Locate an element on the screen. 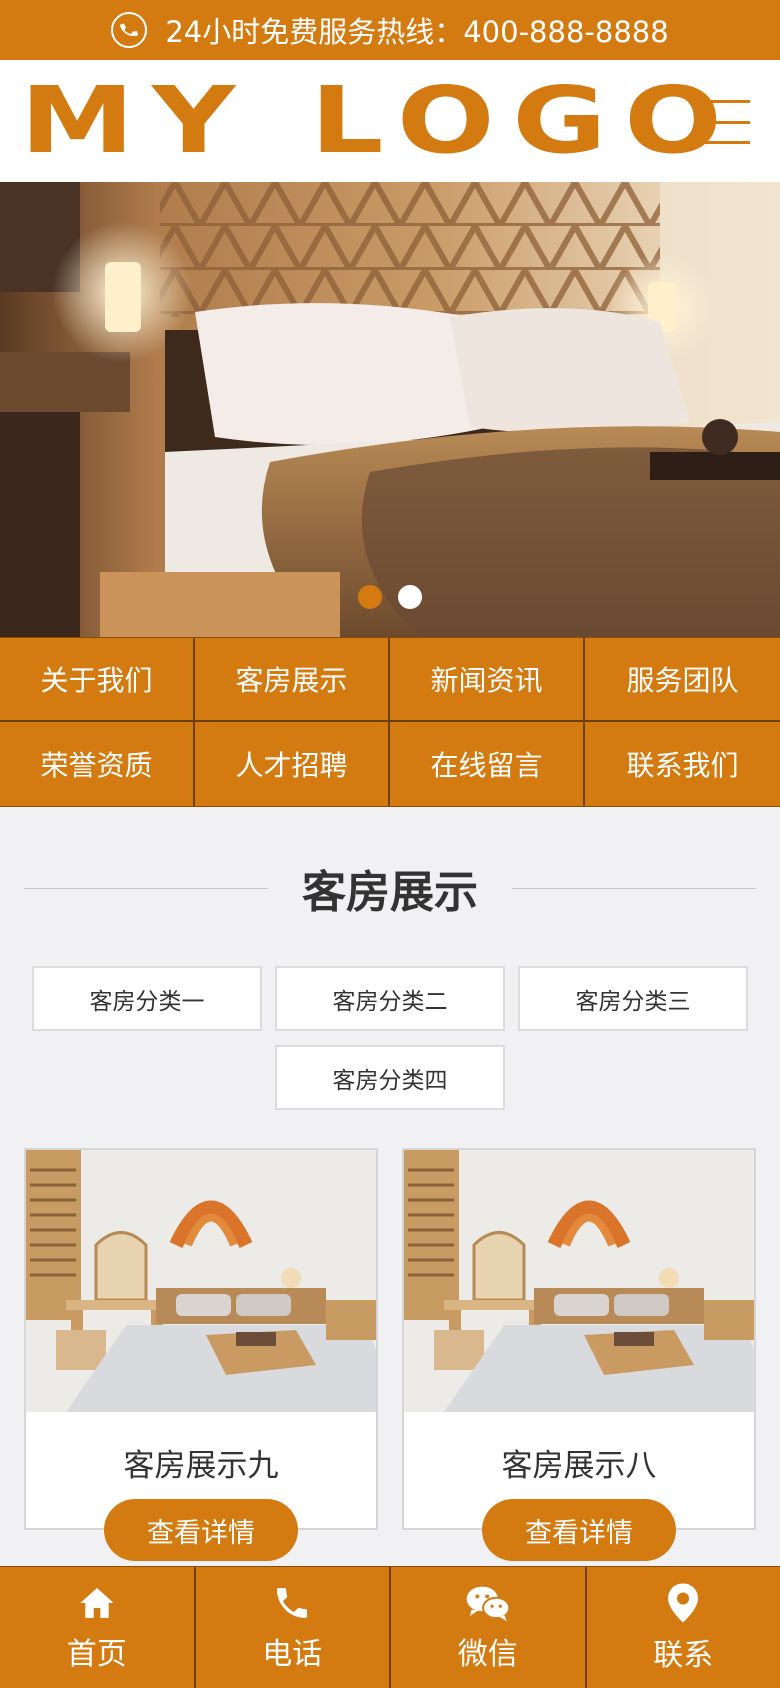  nav-item-rooms: 客房展示 is located at coordinates (292, 680).